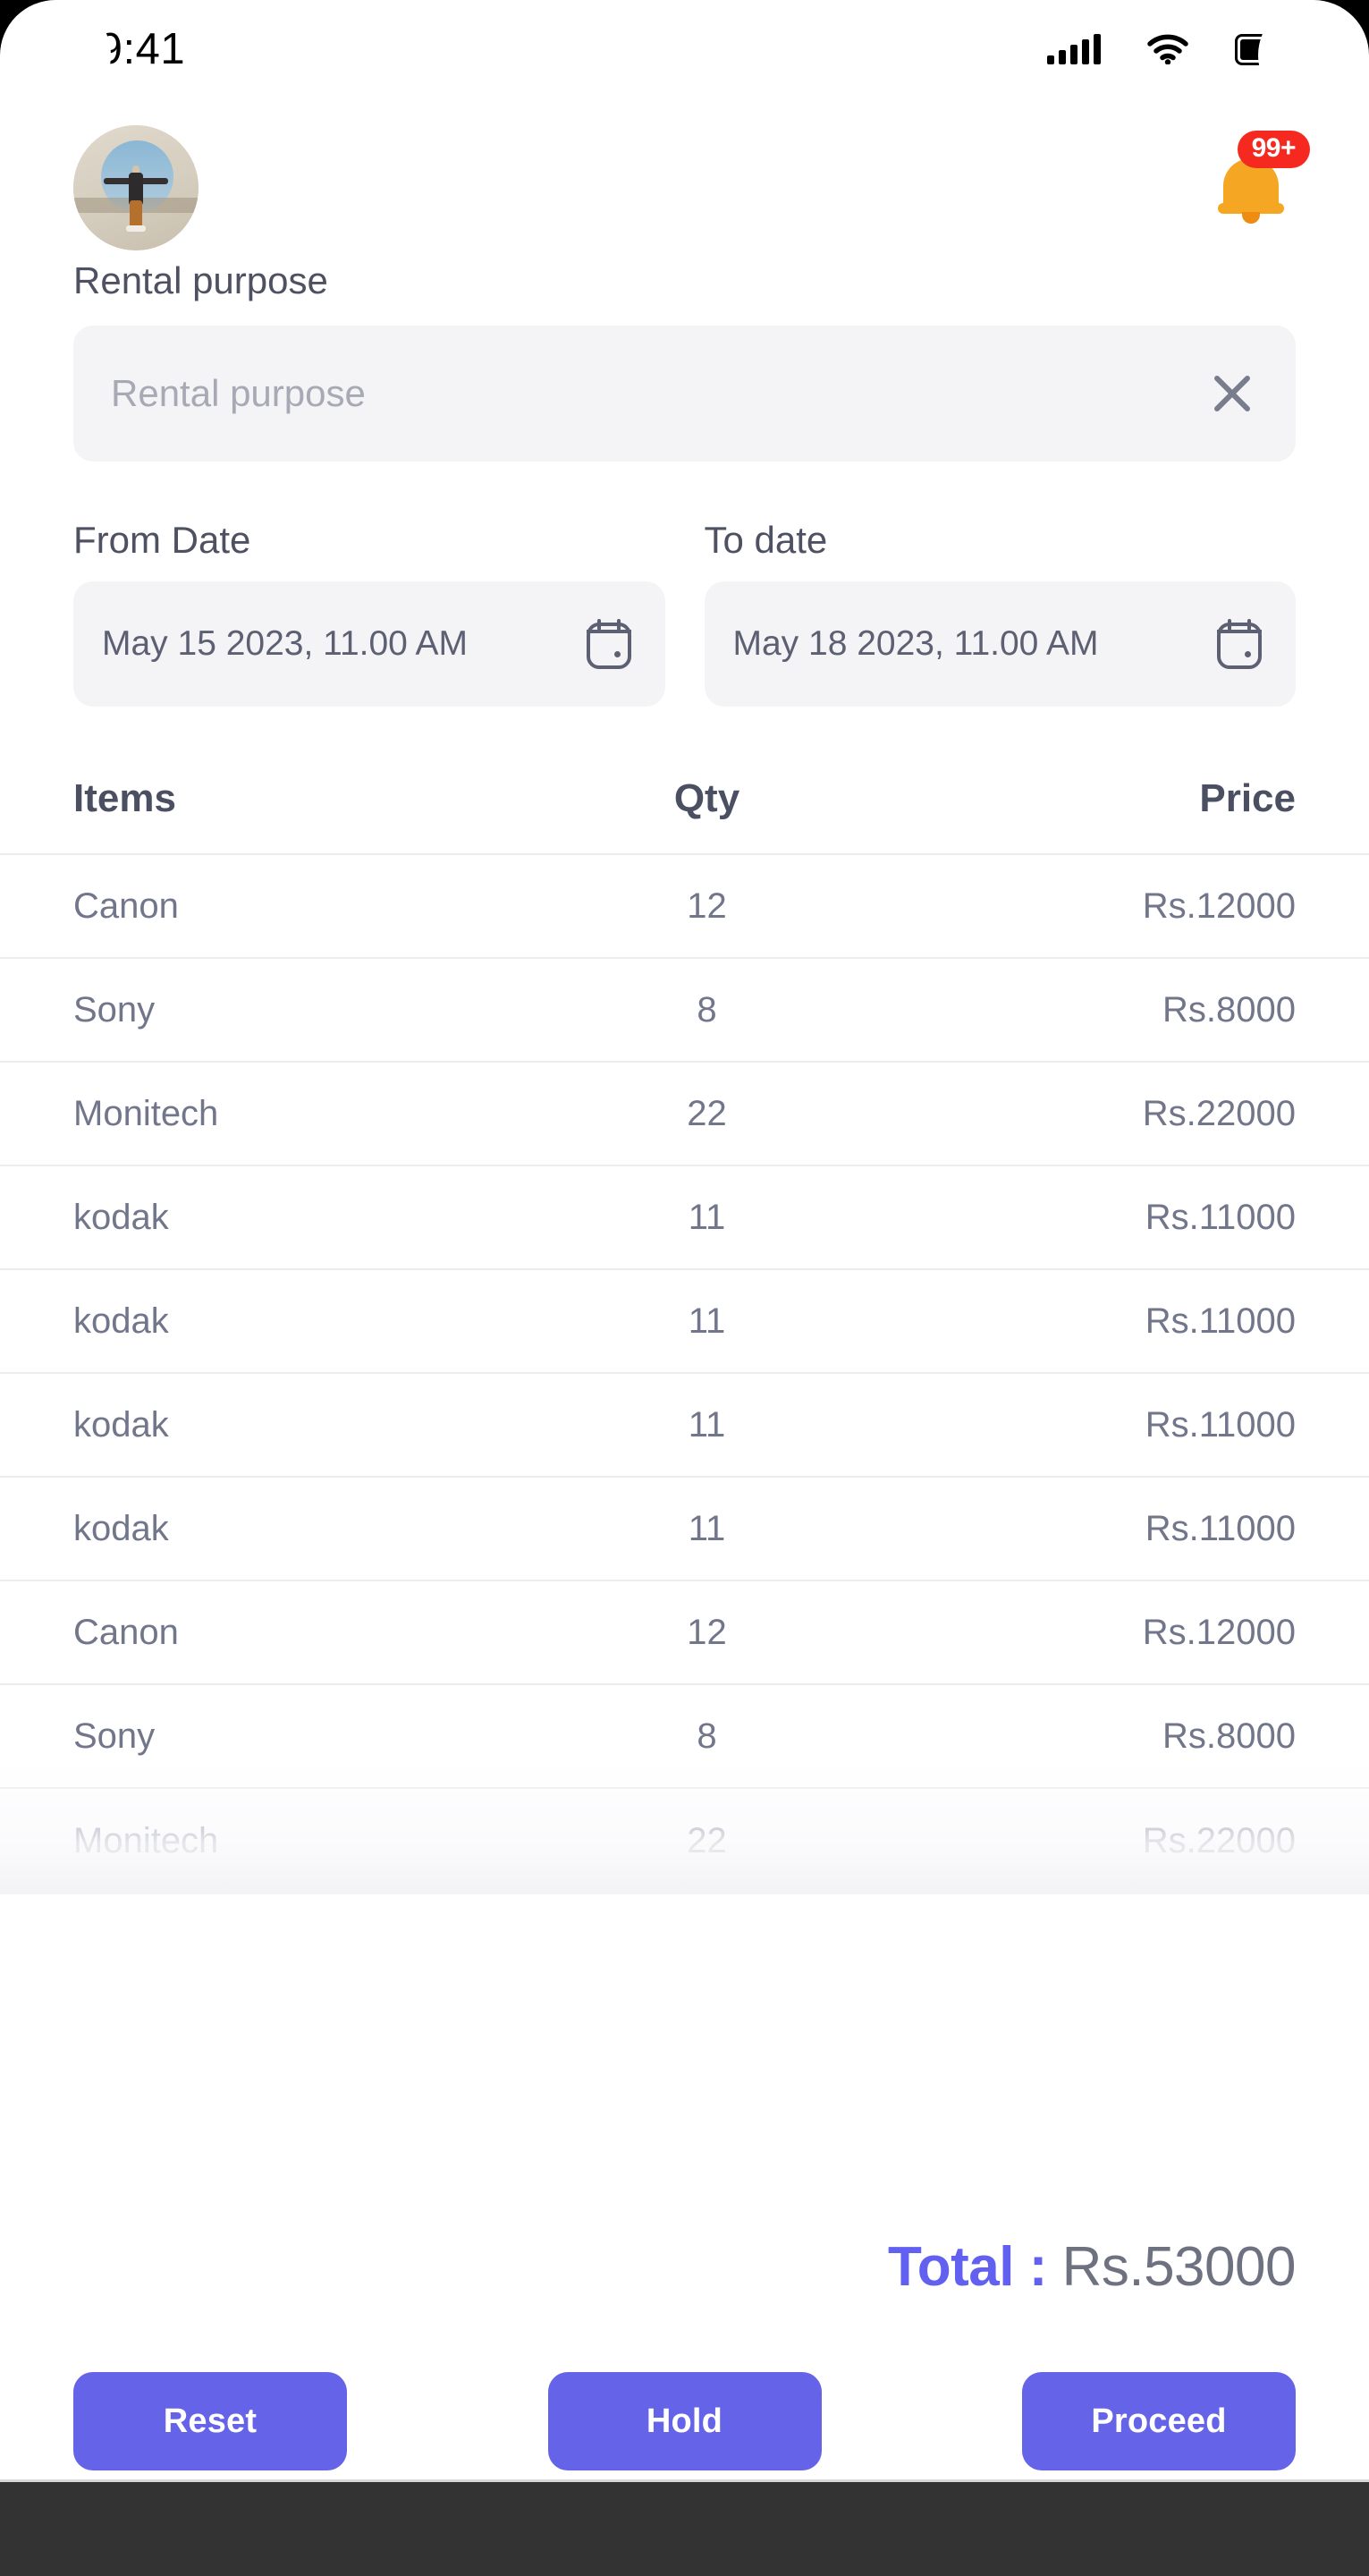 The width and height of the screenshot is (1369, 2576). What do you see at coordinates (239, 393) in the screenshot?
I see `rental-purpose-placeholder: Rental purpose` at bounding box center [239, 393].